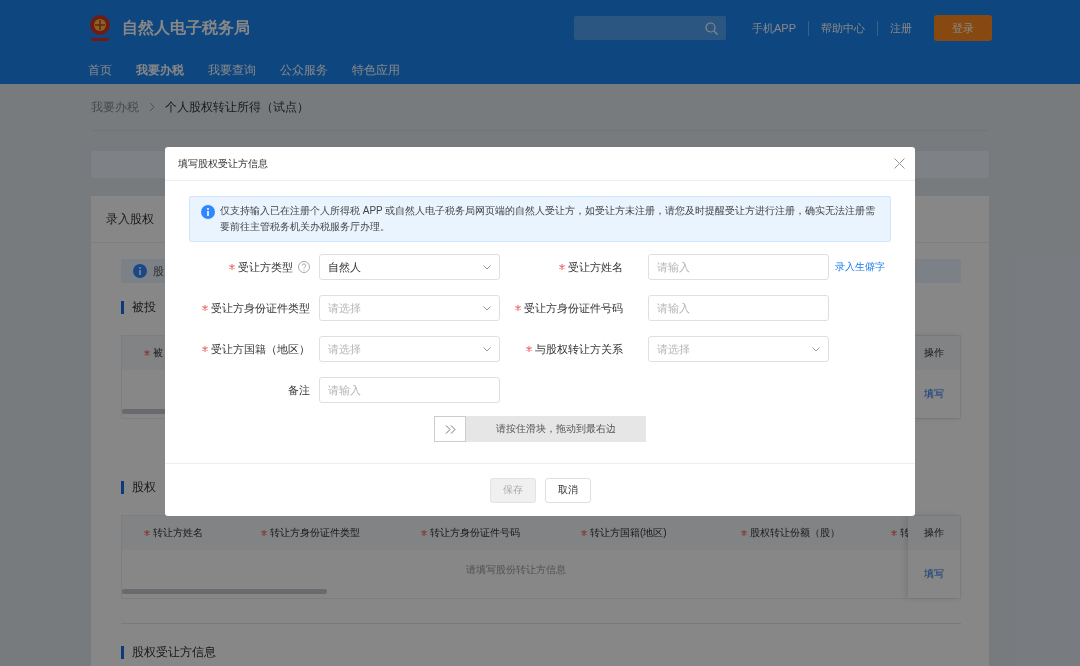 The height and width of the screenshot is (666, 1080). Describe the element at coordinates (237, 107) in the screenshot. I see `breadcrumb-item: 个人股权转让所得（试点）` at that location.